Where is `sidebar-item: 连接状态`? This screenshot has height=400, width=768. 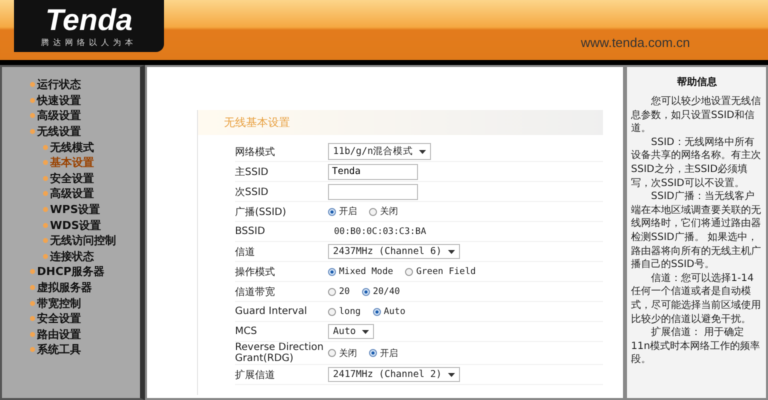
sidebar-item: 连接状态 is located at coordinates (72, 256).